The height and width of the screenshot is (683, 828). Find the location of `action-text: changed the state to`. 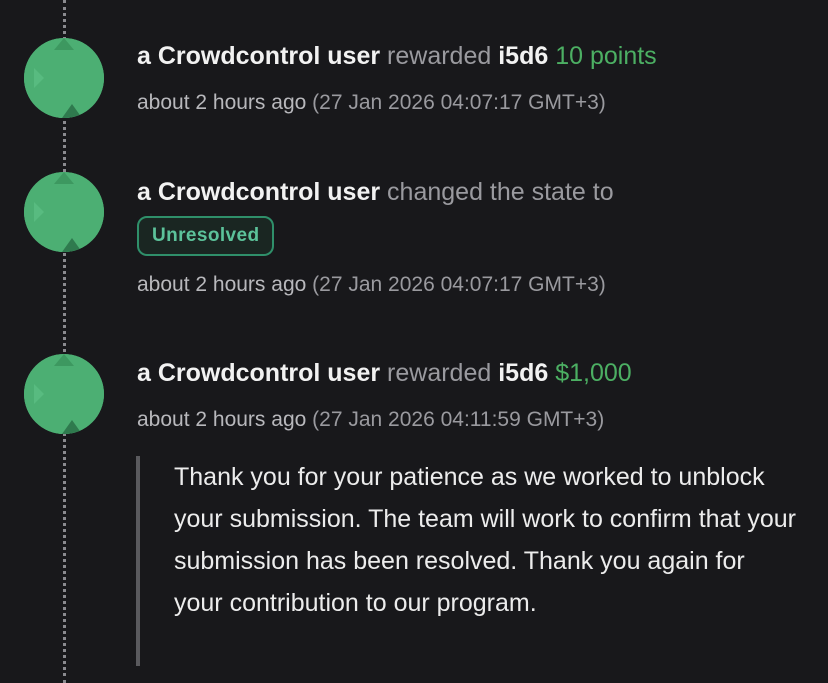

action-text: changed the state to is located at coordinates (500, 192).